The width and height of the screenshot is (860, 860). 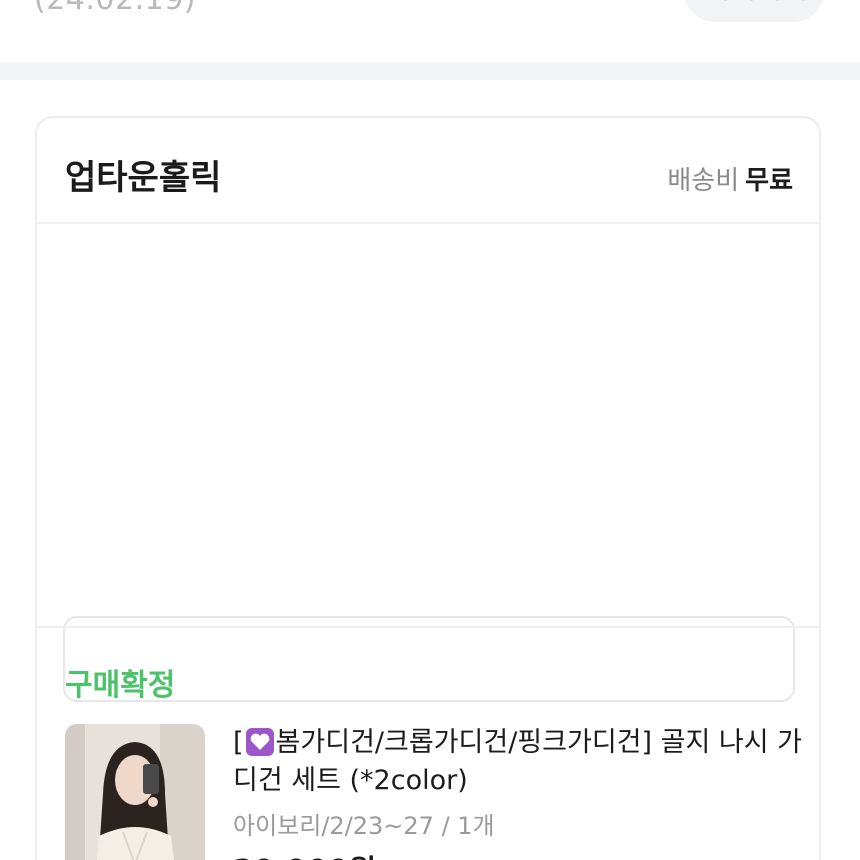 I want to click on purple-heart-icon, so click(x=259, y=742).